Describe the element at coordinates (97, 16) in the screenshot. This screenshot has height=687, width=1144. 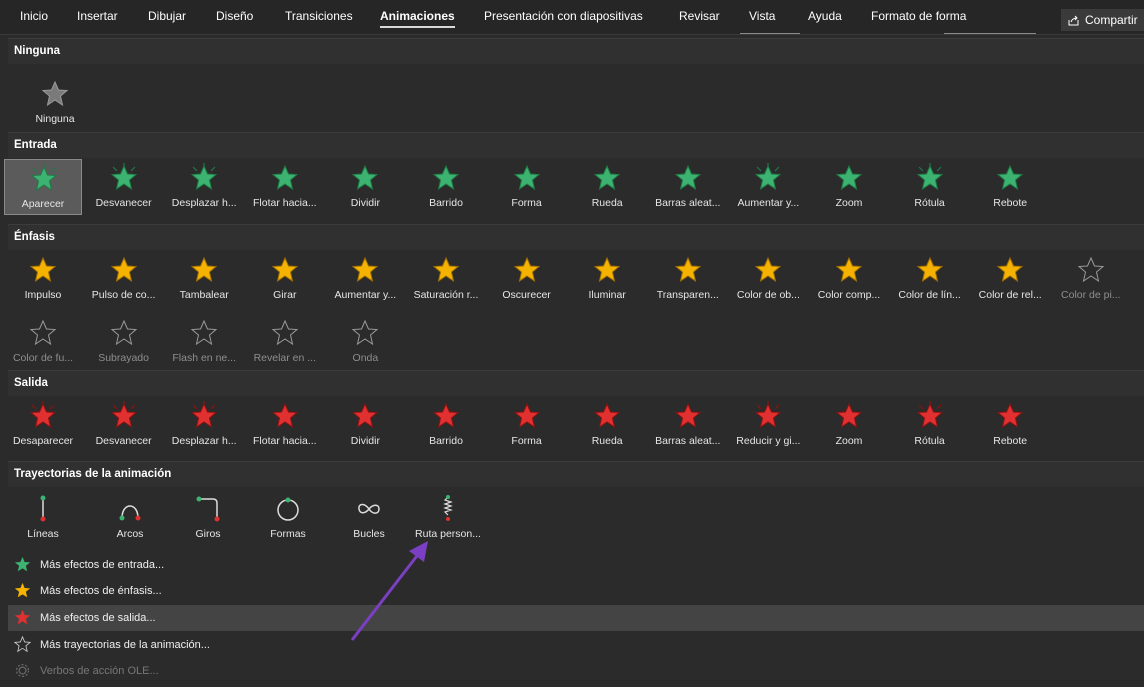
I see `tab-insertar: Insertar` at that location.